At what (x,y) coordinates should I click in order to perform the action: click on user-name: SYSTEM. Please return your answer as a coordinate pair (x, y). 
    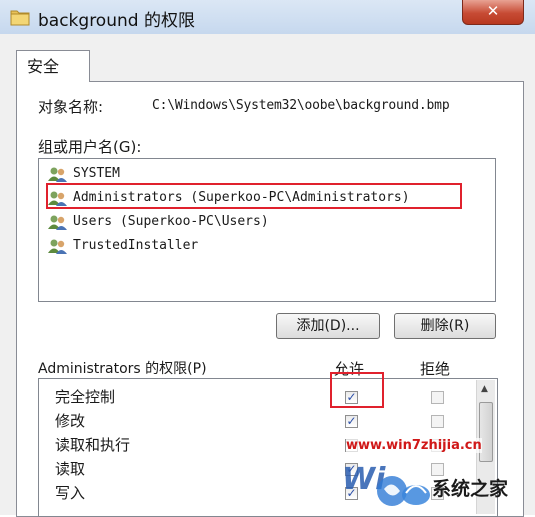
    Looking at the image, I should click on (96, 173).